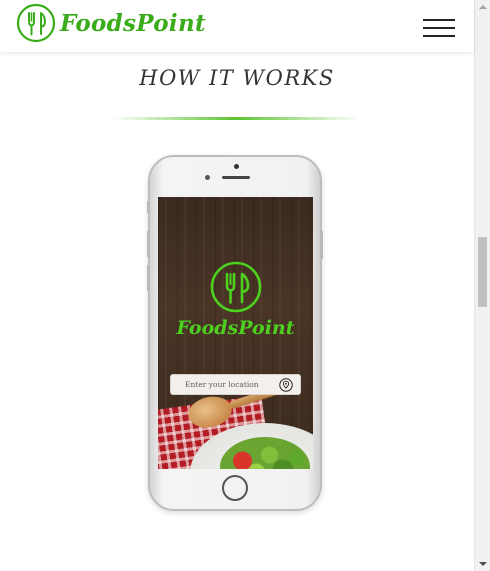 This screenshot has width=490, height=571. I want to click on brand-logo-link: FoodsPoint, so click(111, 23).